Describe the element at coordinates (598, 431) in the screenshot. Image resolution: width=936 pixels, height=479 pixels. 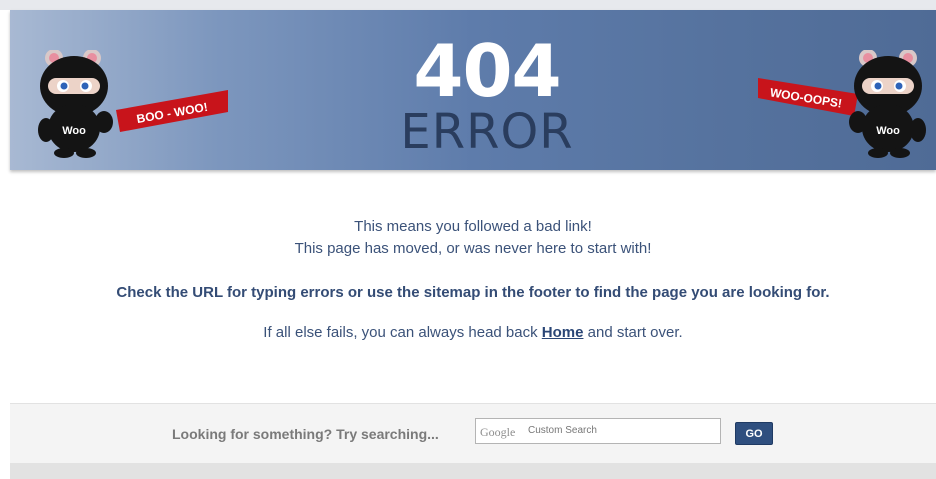
I see `search-input: Google Custom Search` at that location.